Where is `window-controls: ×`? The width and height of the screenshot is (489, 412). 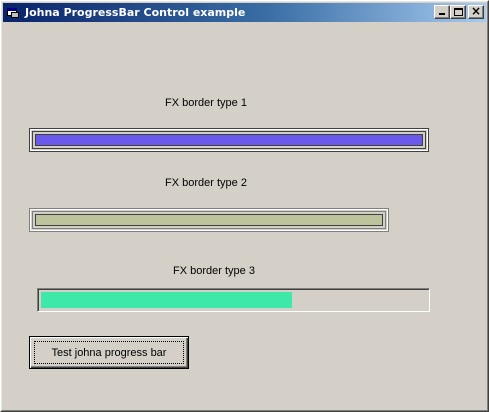 window-controls: × is located at coordinates (459, 11).